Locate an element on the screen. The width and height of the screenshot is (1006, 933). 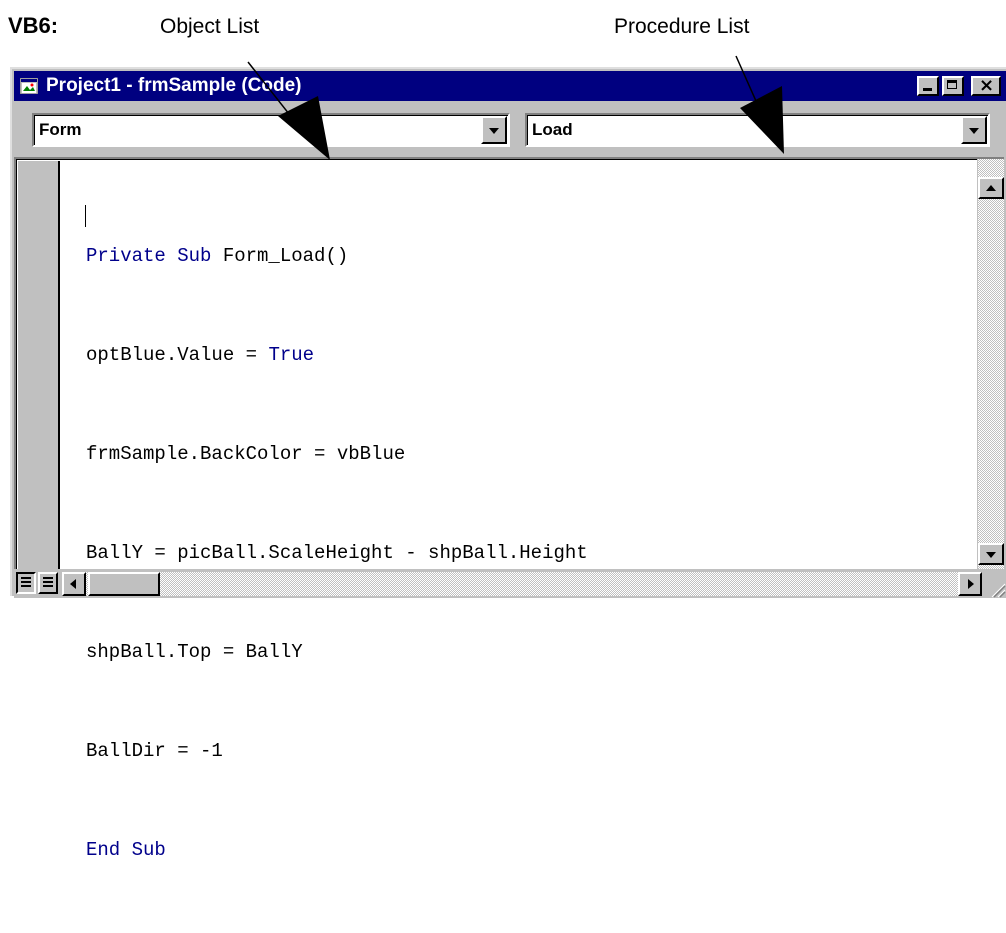
scroll-left-button is located at coordinates (74, 584).